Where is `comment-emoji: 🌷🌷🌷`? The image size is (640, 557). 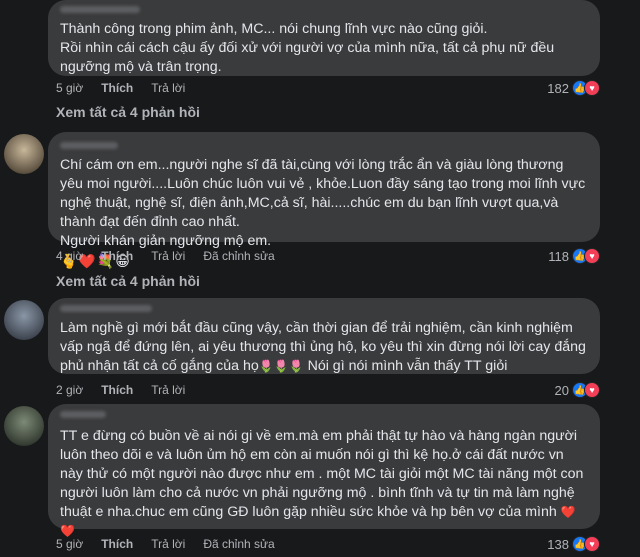
comment-emoji: 🌷🌷🌷 is located at coordinates (281, 366).